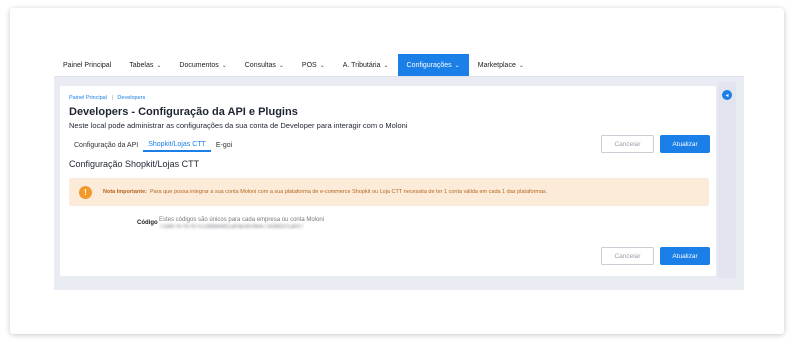 The height and width of the screenshot is (350, 800). Describe the element at coordinates (685, 256) in the screenshot. I see `update-button-bottom: Atualizar` at that location.